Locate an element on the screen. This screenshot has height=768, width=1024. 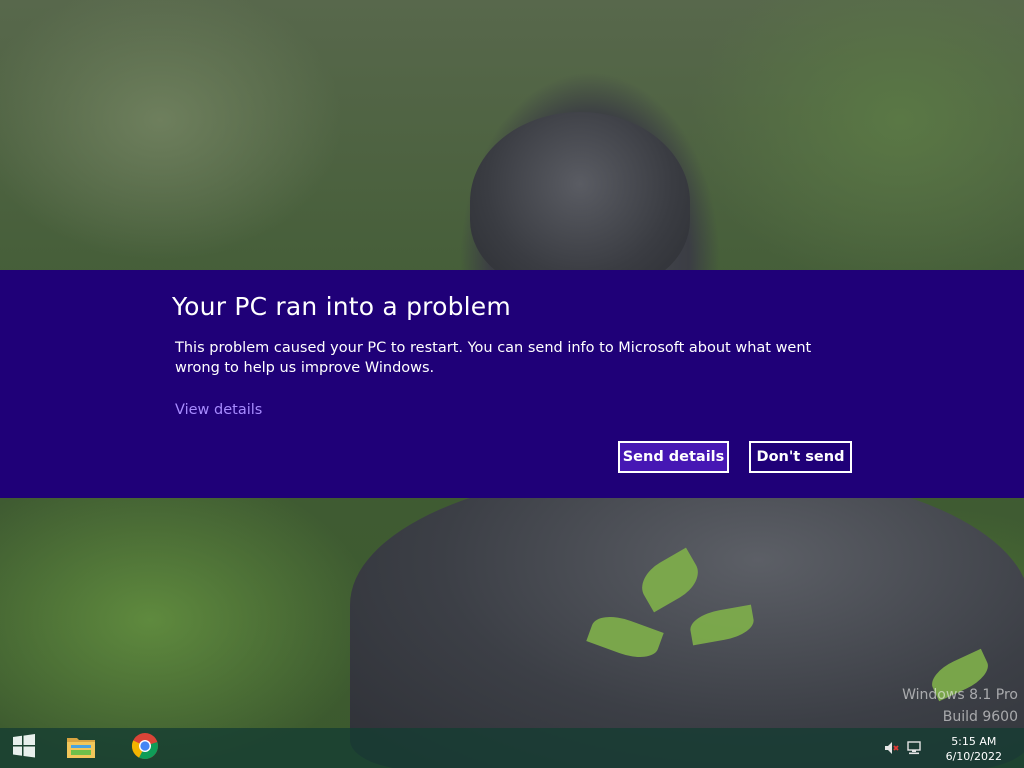
network-icon is located at coordinates (914, 748).